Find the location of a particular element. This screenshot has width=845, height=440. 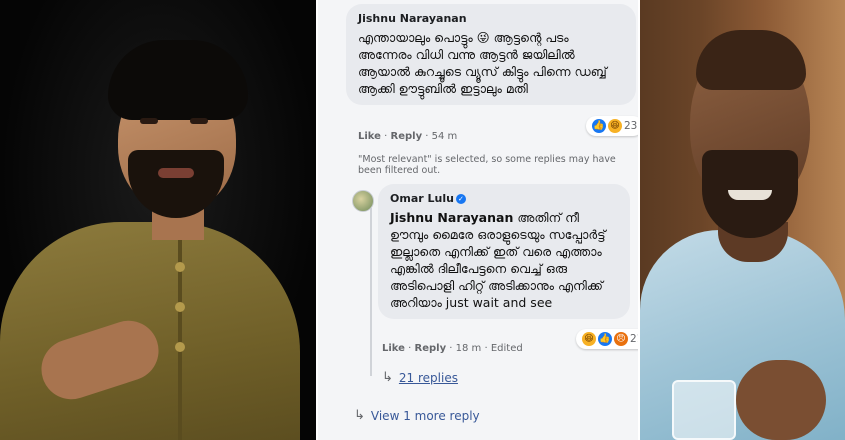

reaction-summary-1: 👍 😆 23 is located at coordinates (613, 126).